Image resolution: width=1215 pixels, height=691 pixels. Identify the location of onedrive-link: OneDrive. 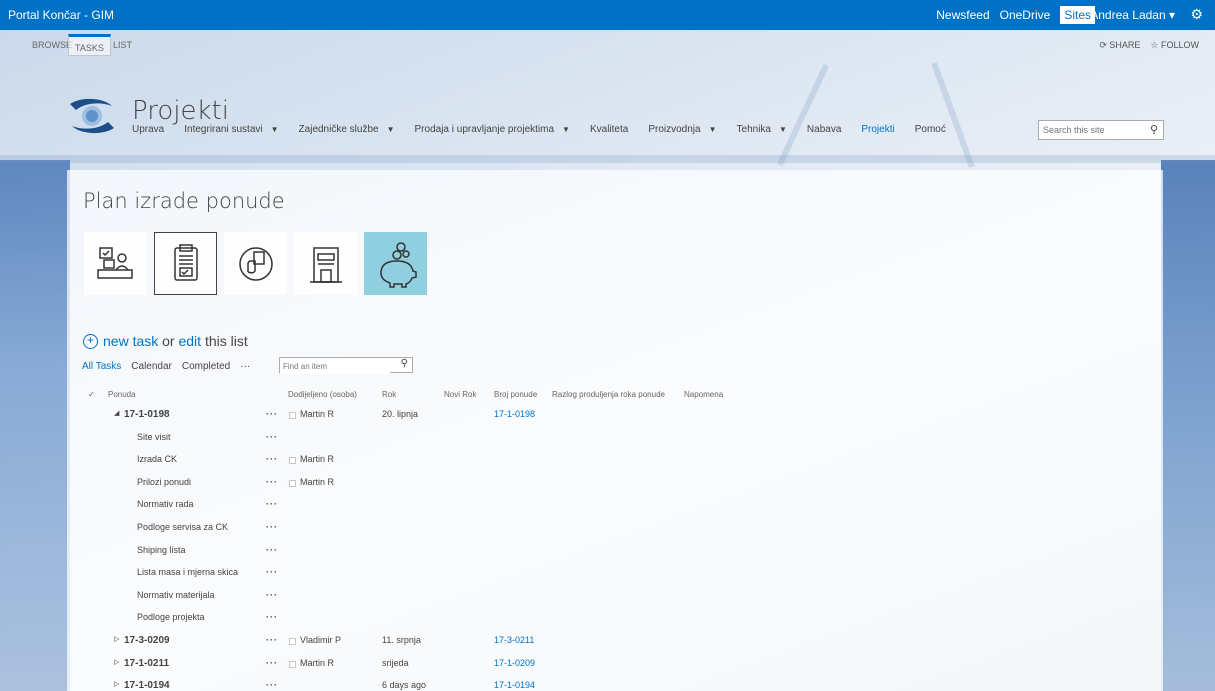
(1025, 16).